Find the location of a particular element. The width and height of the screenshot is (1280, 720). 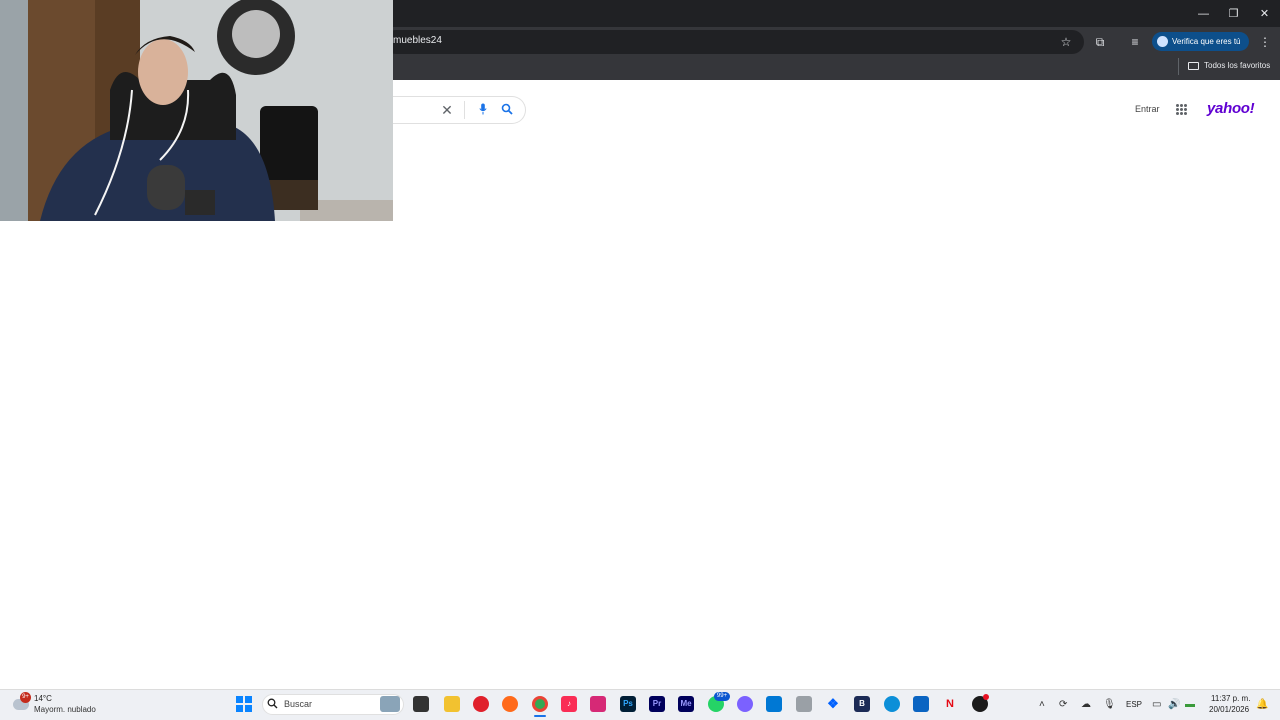

outlook-icon is located at coordinates (921, 704).